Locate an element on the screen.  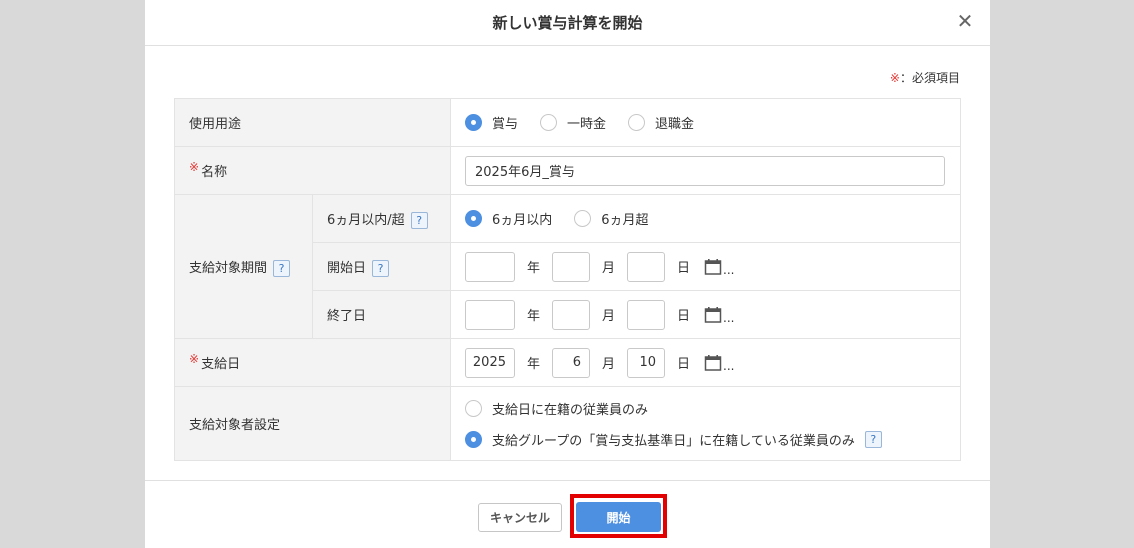
radio-target-base-date: 支給グループの「賞与支払基準日」に在籍している従業員のみ? is located at coordinates (712, 439).